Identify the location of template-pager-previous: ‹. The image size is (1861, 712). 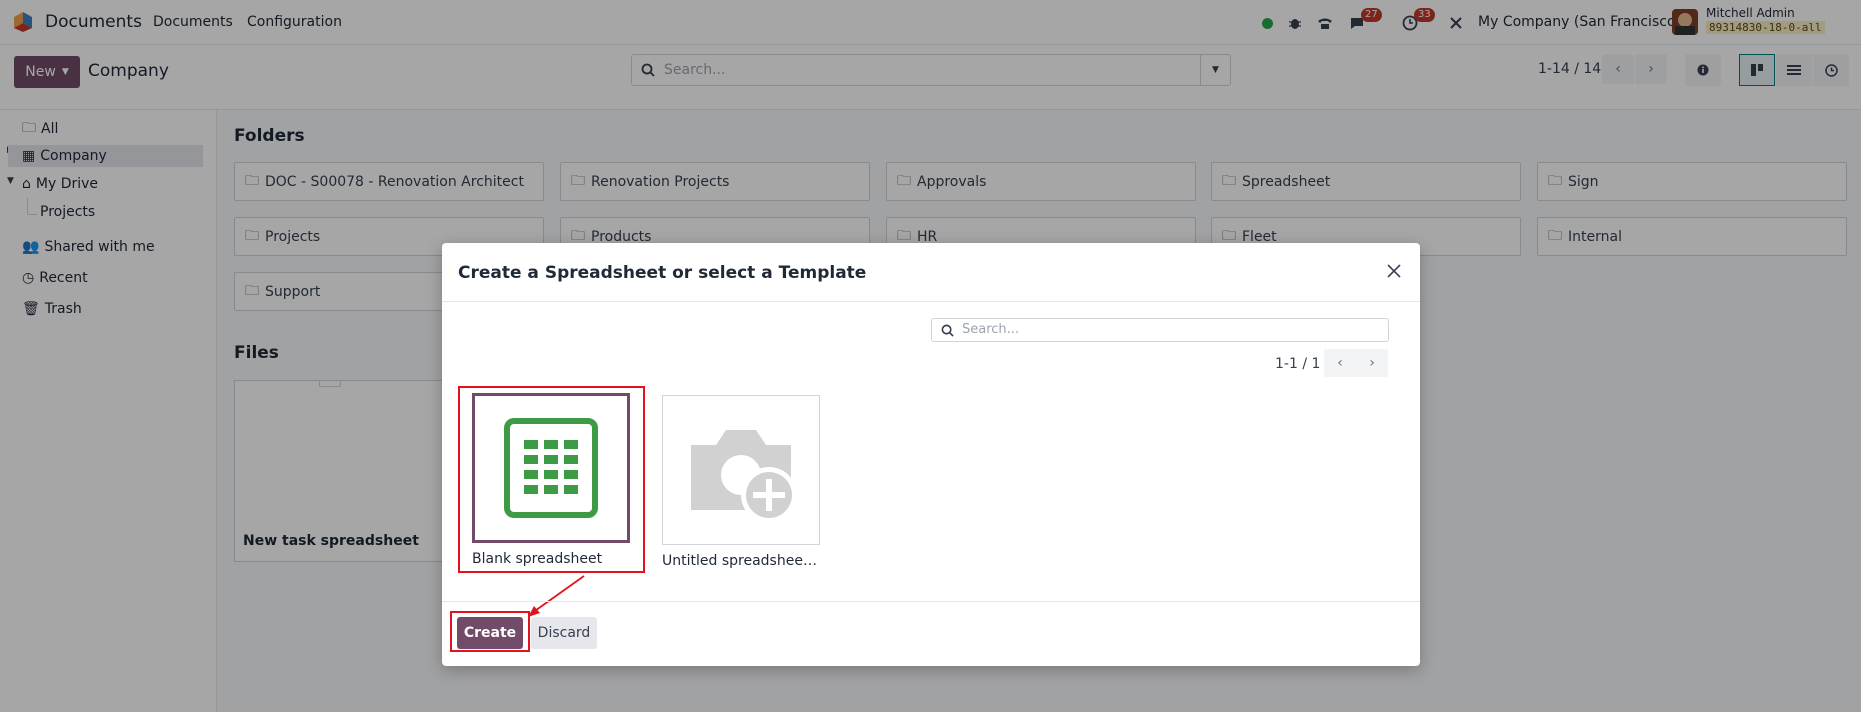
(1340, 363).